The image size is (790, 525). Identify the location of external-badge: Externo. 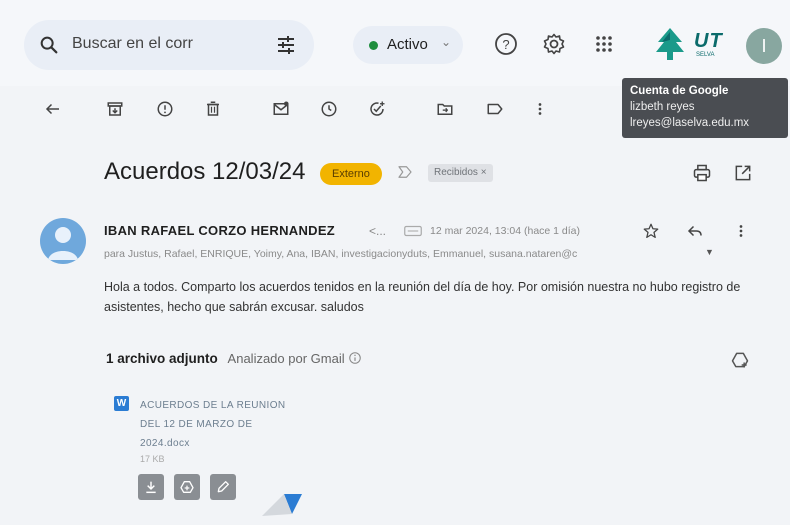
(351, 174).